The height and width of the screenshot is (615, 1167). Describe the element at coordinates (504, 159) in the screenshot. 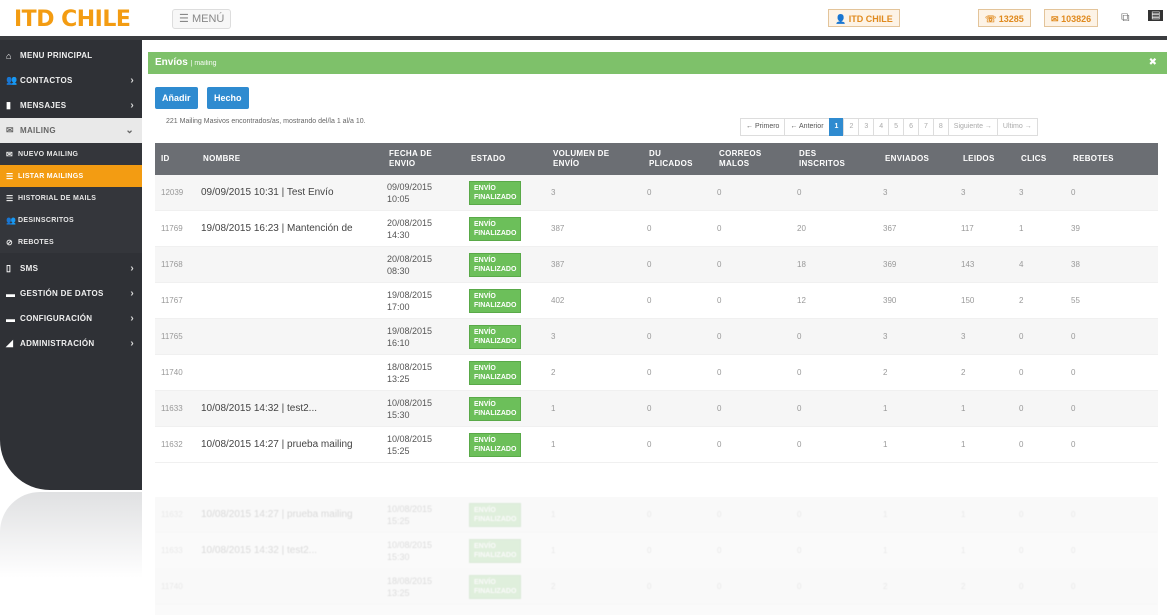

I see `col-header-estado: ESTADO` at that location.